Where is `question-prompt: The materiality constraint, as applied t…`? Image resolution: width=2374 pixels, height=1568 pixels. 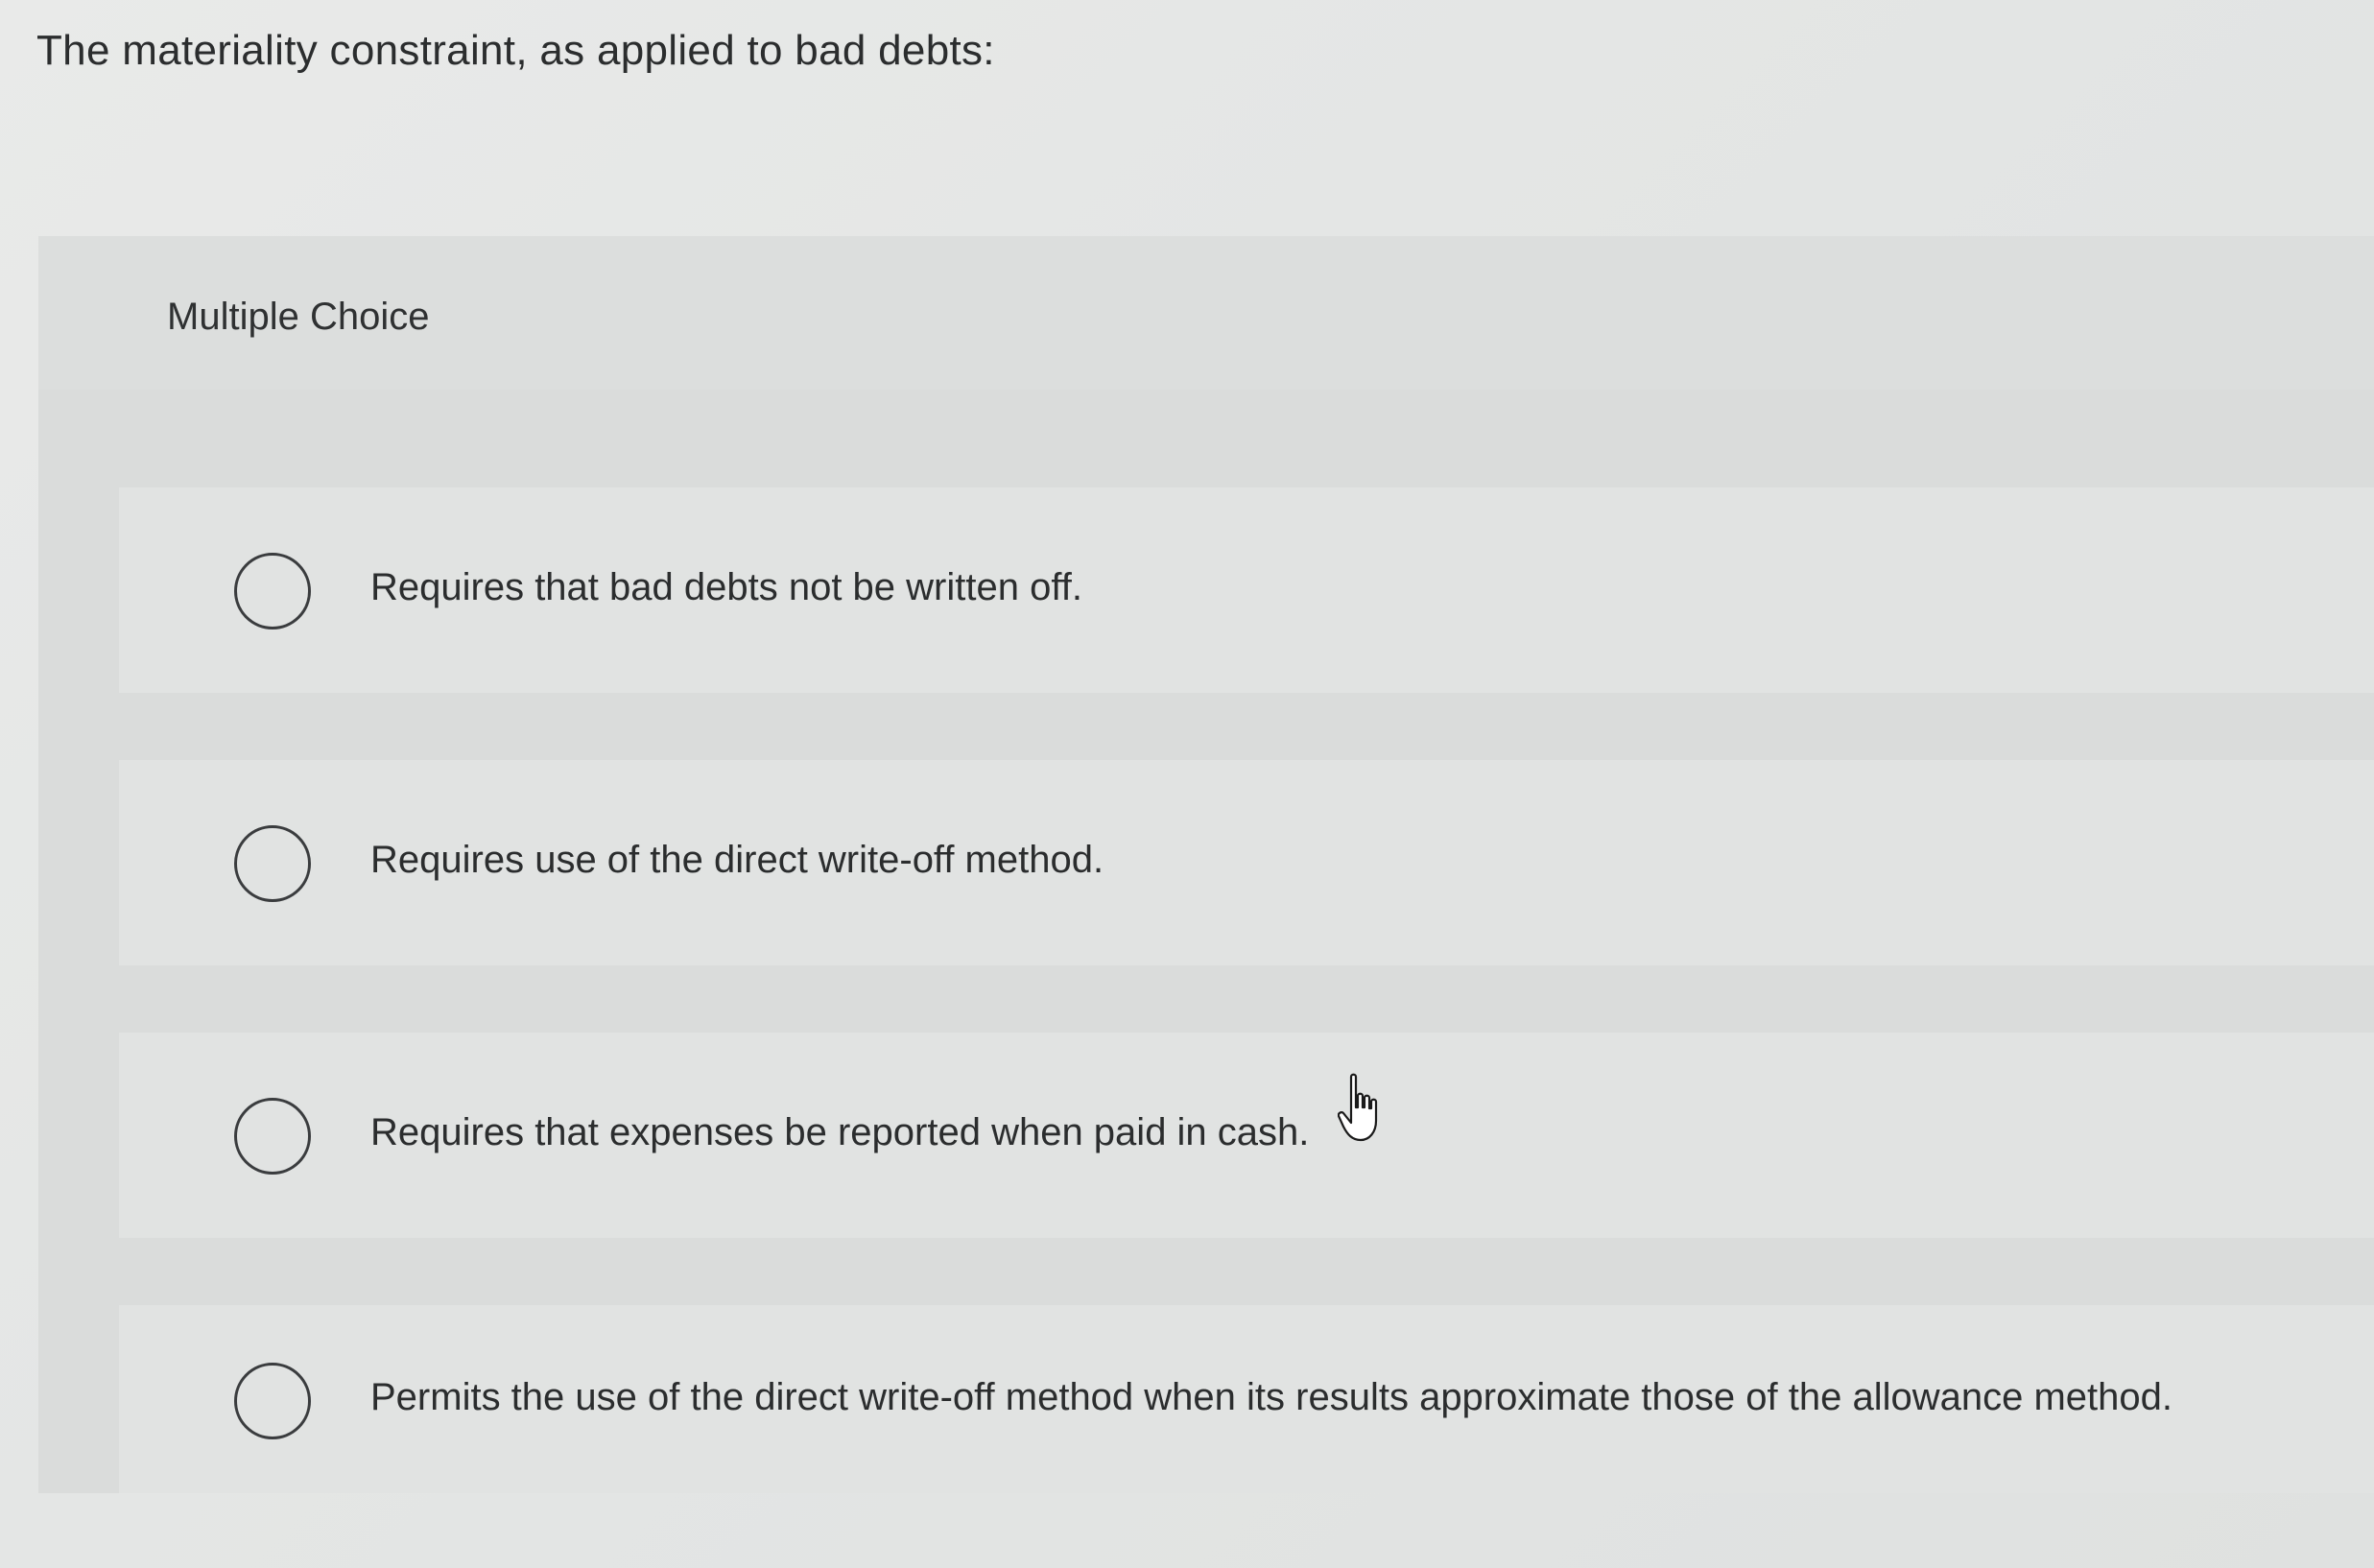 question-prompt: The materiality constraint, as applied t… is located at coordinates (515, 50).